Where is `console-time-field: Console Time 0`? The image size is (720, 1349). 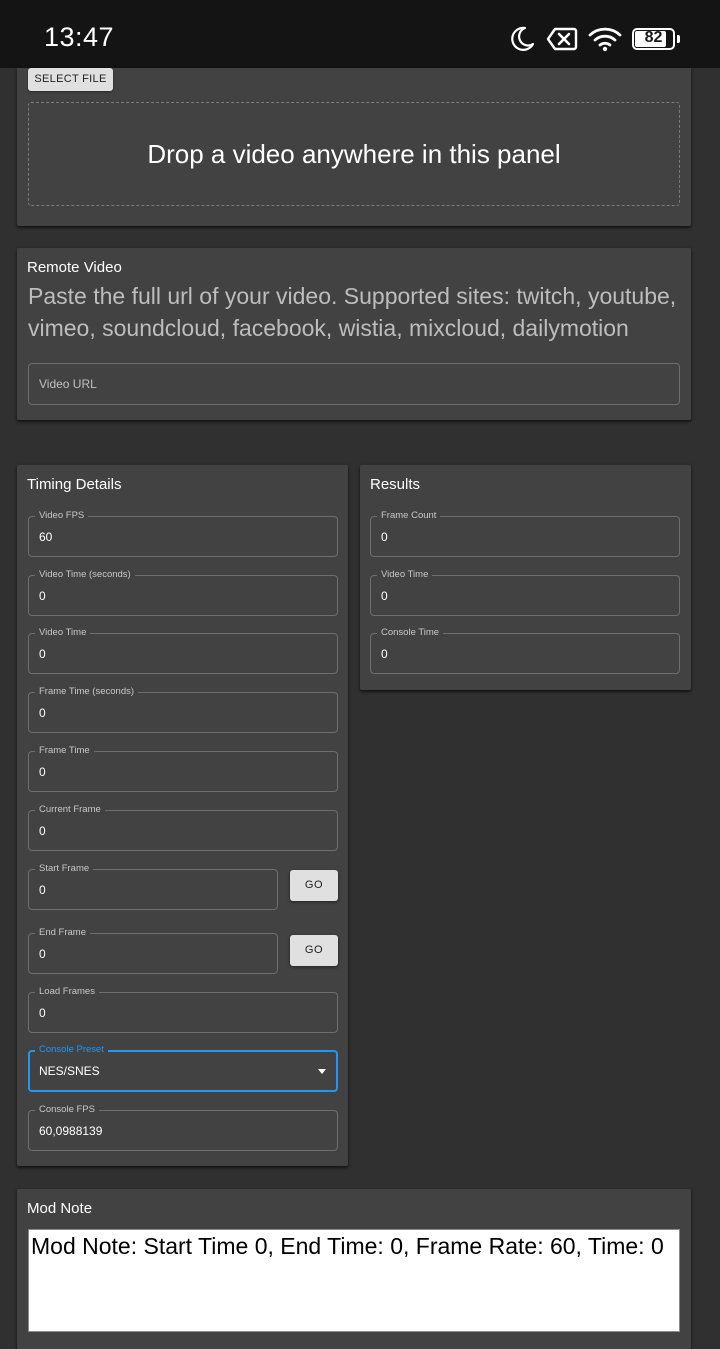 console-time-field: Console Time 0 is located at coordinates (525, 650).